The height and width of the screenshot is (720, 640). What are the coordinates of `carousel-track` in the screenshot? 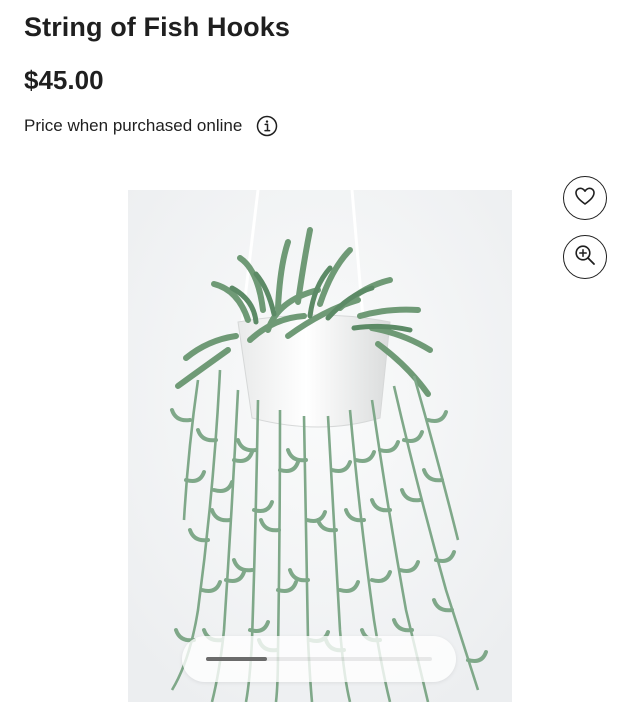 It's located at (319, 659).